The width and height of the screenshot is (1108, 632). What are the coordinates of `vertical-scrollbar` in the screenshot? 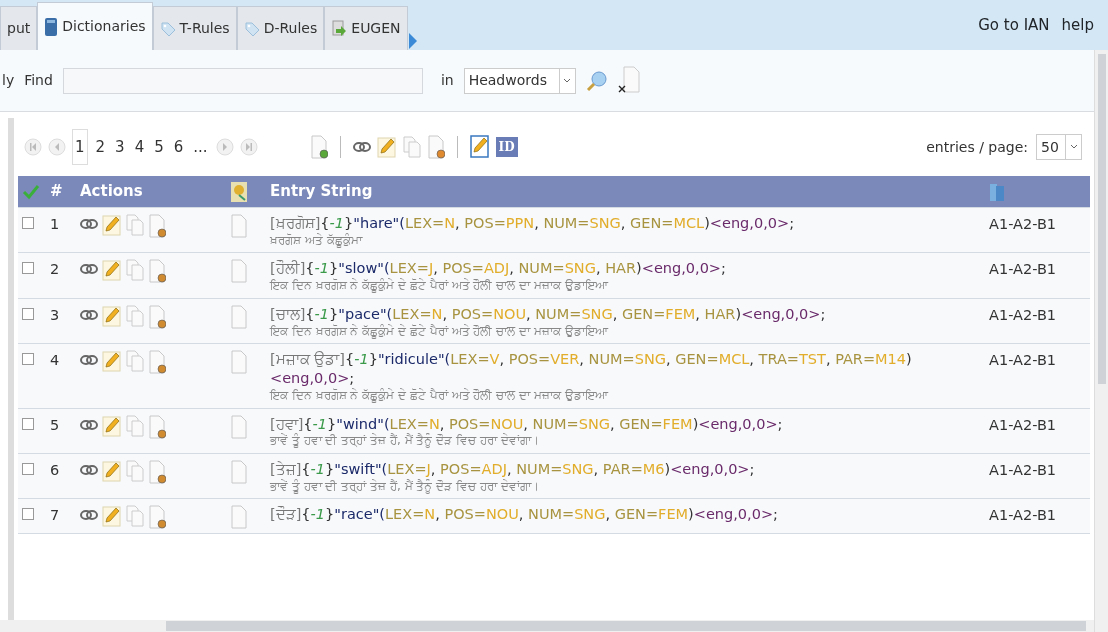 It's located at (1101, 341).